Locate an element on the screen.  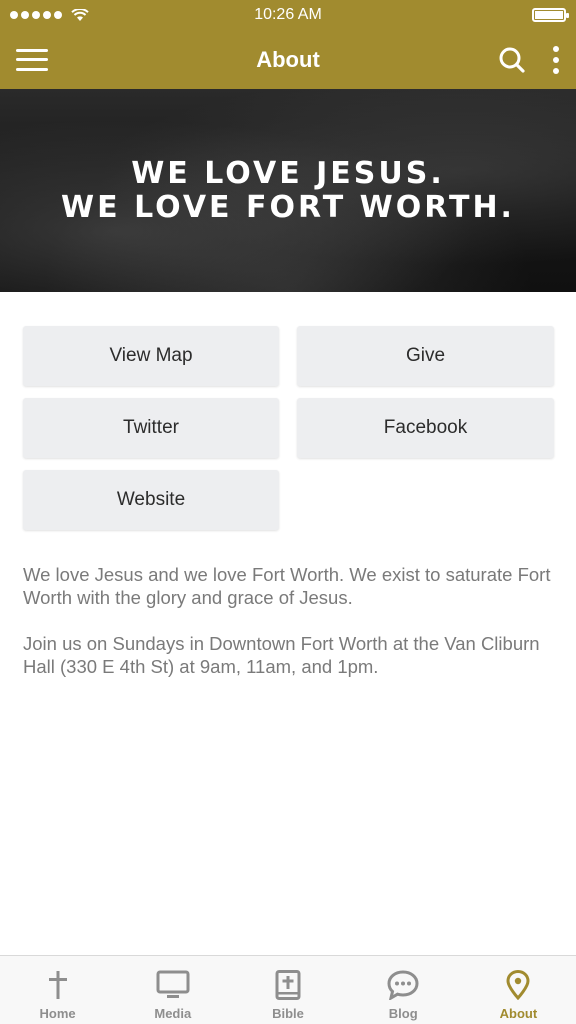
tab-home: Home is located at coordinates (57, 990).